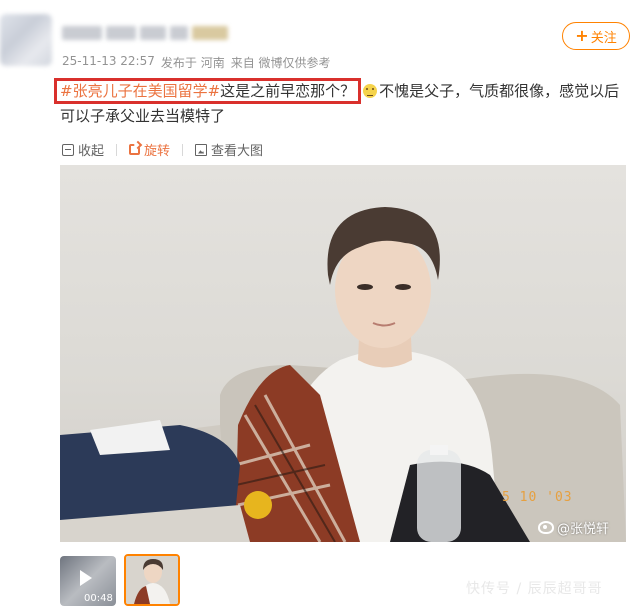 The height and width of the screenshot is (606, 640). I want to click on play-icon, so click(86, 578).